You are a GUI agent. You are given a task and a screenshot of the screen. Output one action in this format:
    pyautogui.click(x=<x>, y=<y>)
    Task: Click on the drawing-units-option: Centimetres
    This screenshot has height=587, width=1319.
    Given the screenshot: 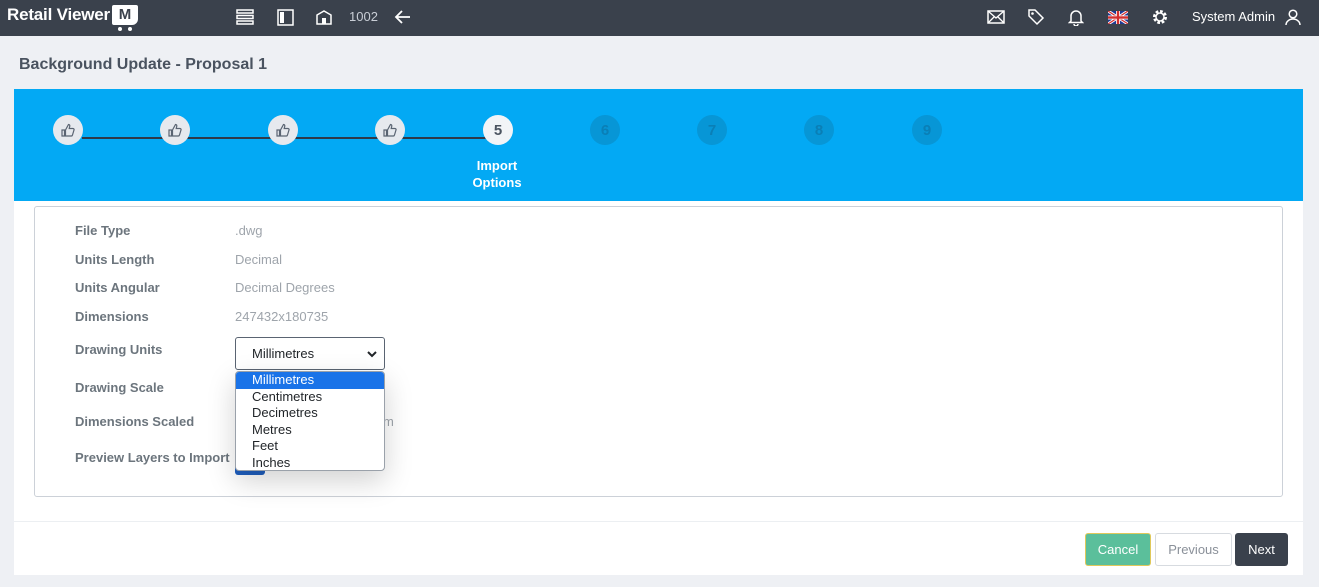 What is the action you would take?
    pyautogui.click(x=310, y=397)
    